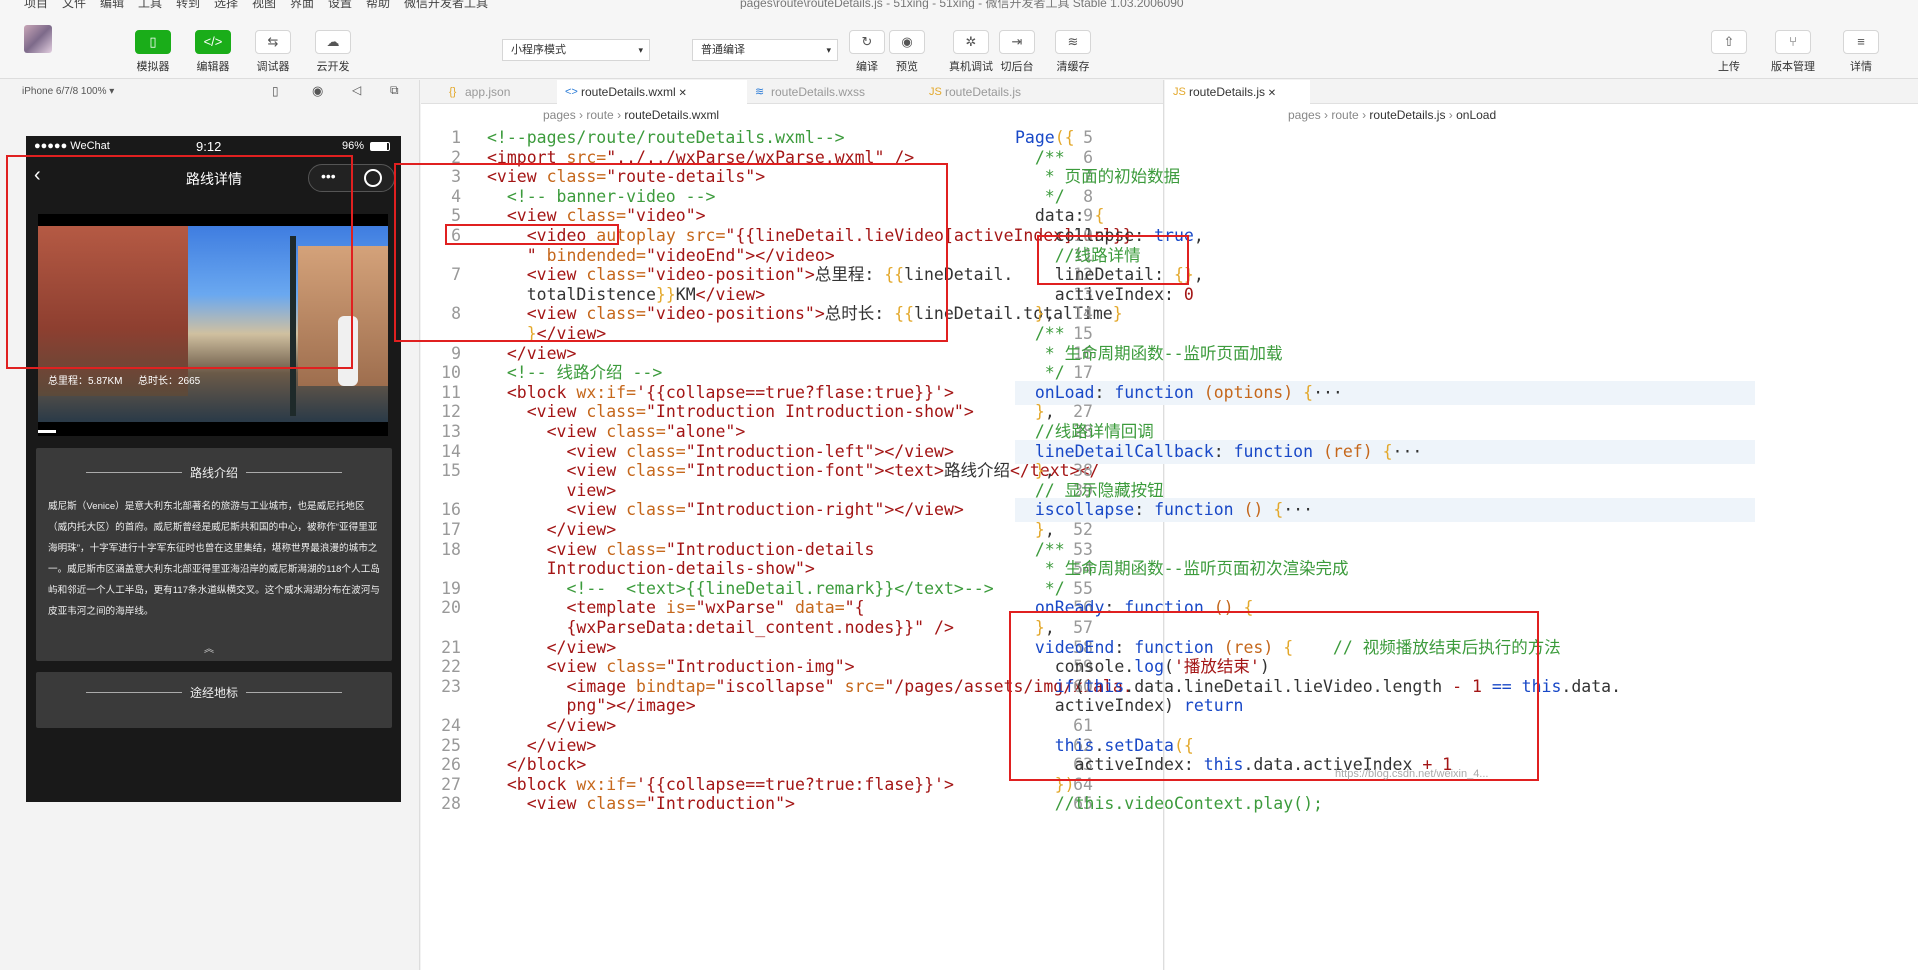 The height and width of the screenshot is (970, 1918). I want to click on tab-label: routeDetails.wxml, so click(628, 92).